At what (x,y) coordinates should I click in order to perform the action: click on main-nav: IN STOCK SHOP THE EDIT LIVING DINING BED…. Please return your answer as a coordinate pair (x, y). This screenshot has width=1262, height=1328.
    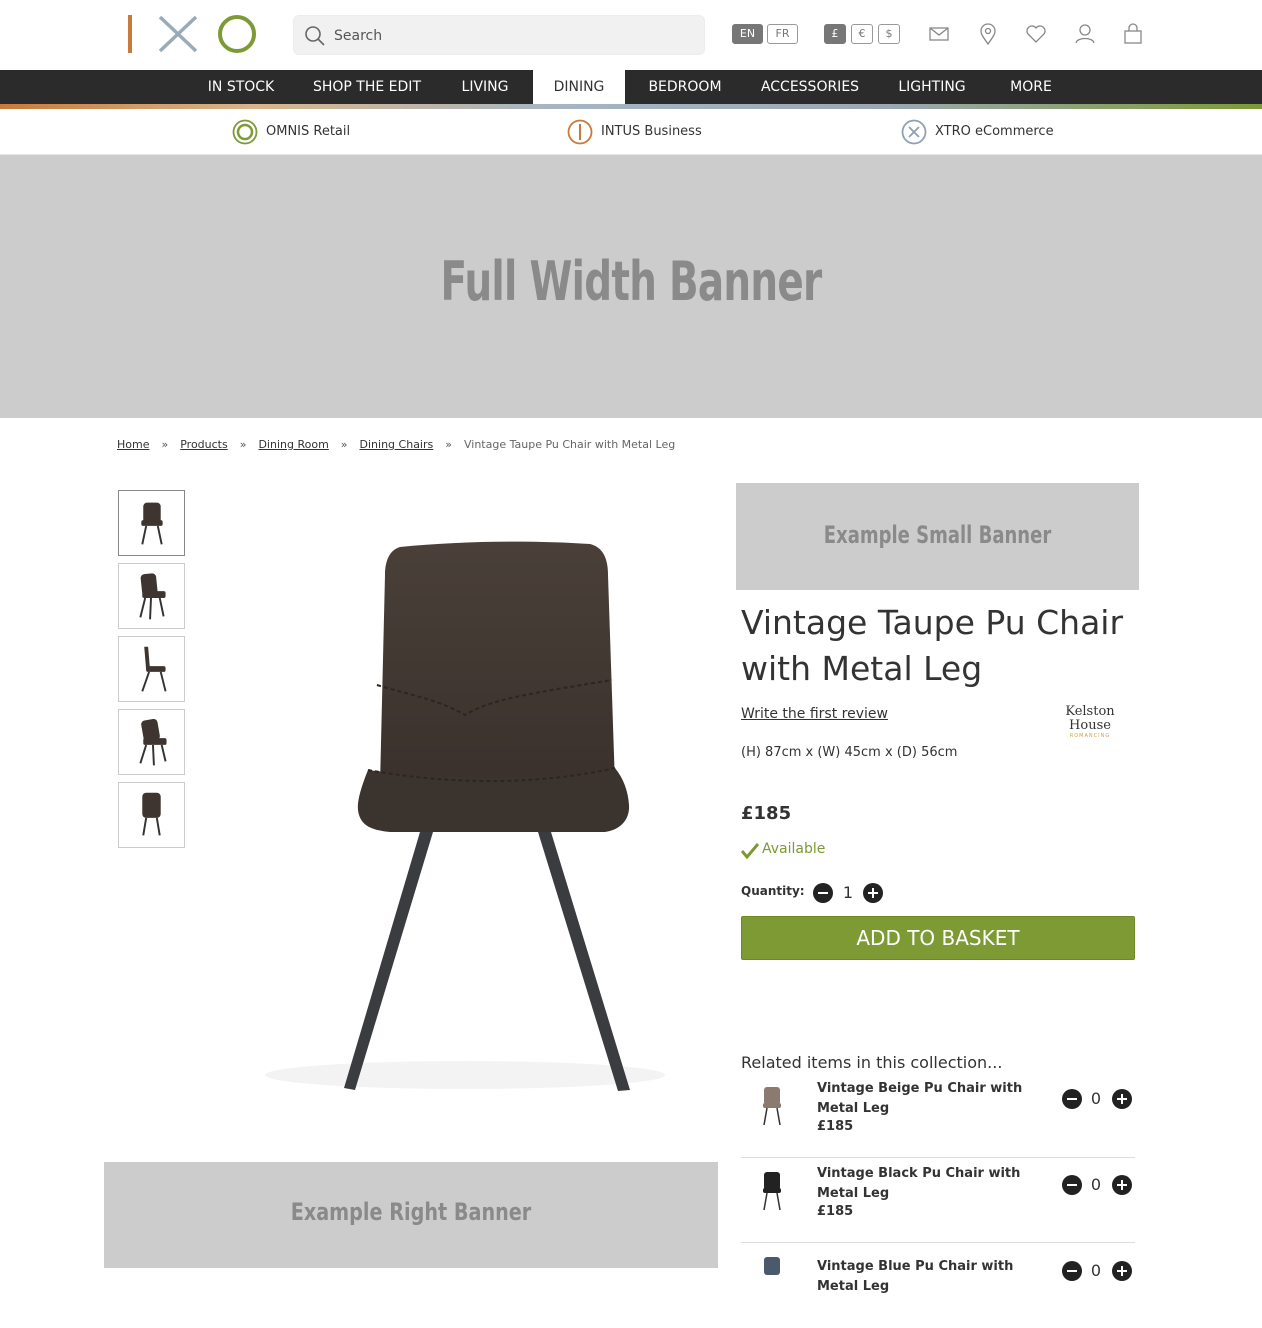
    Looking at the image, I should click on (631, 87).